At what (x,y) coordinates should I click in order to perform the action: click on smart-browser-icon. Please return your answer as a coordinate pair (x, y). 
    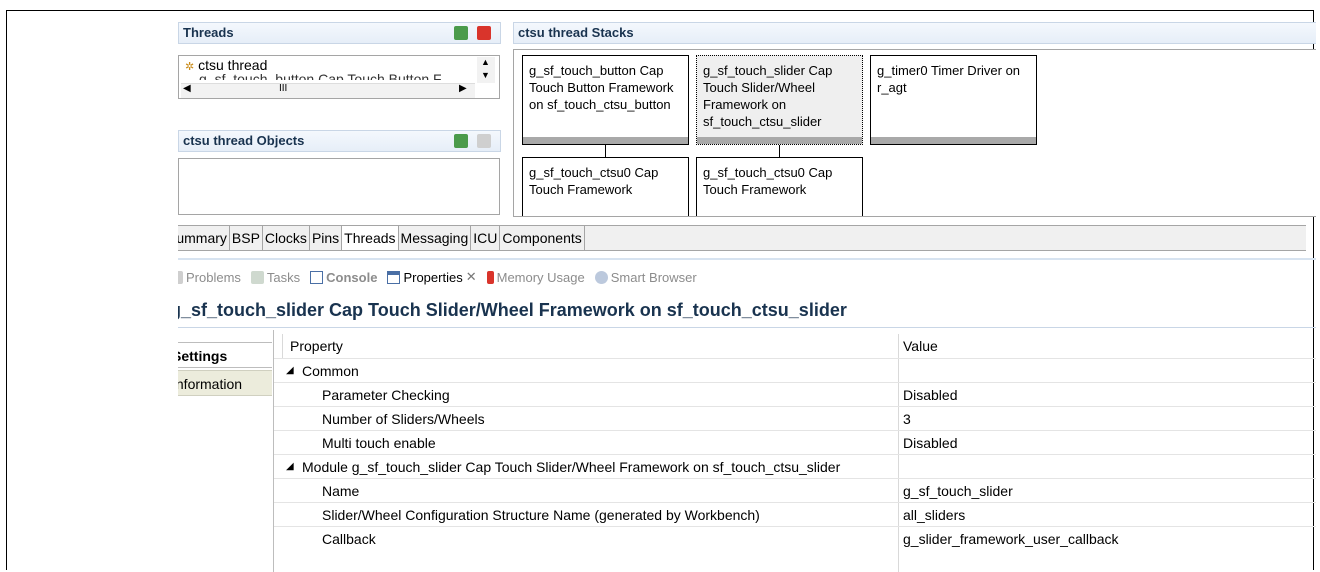
    Looking at the image, I should click on (601, 277).